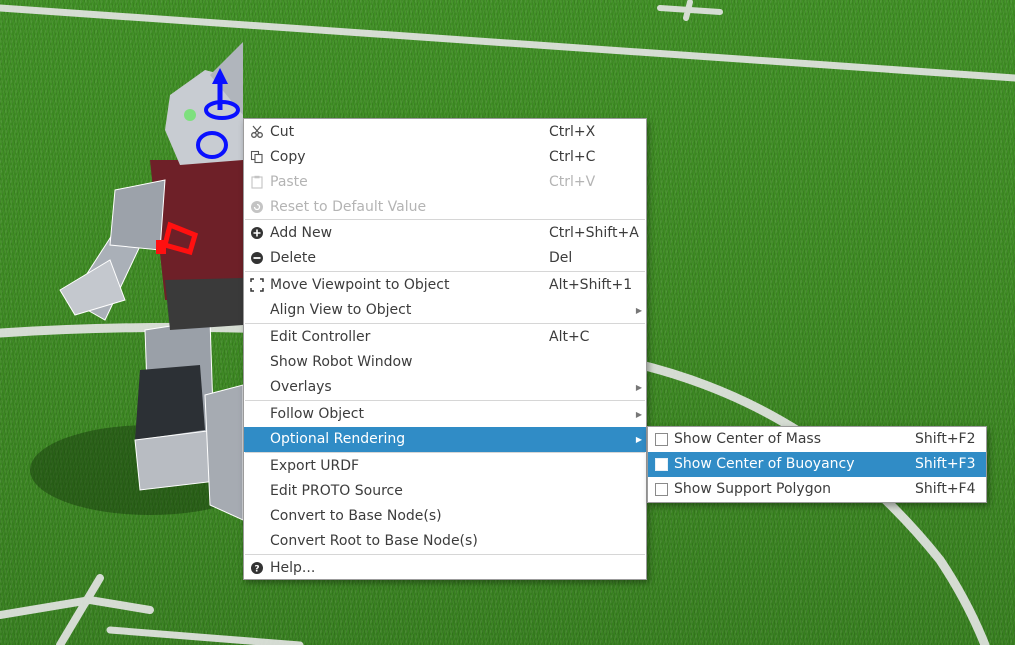 Image resolution: width=1015 pixels, height=645 pixels. Describe the element at coordinates (445, 310) in the screenshot. I see `menu-item-align-view: Align View to Object ▶` at that location.